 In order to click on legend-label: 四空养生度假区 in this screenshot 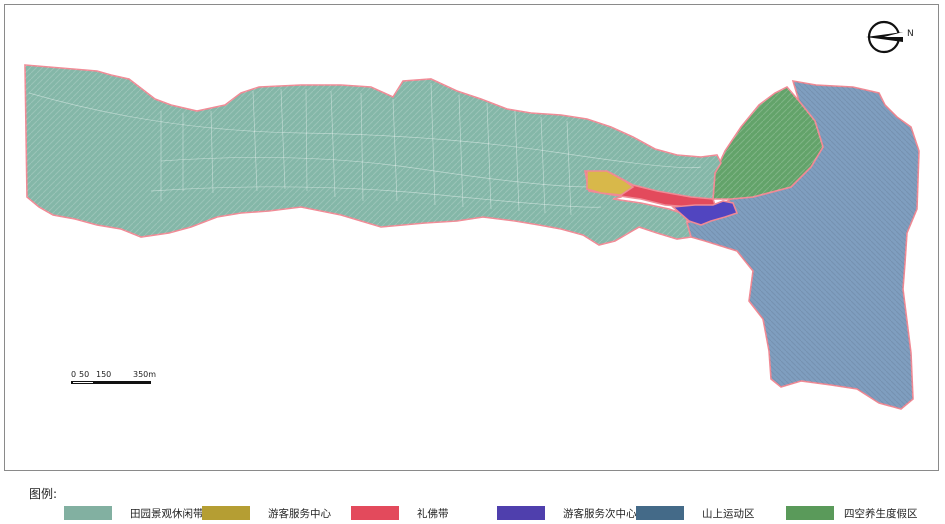, I will do `click(881, 513)`.